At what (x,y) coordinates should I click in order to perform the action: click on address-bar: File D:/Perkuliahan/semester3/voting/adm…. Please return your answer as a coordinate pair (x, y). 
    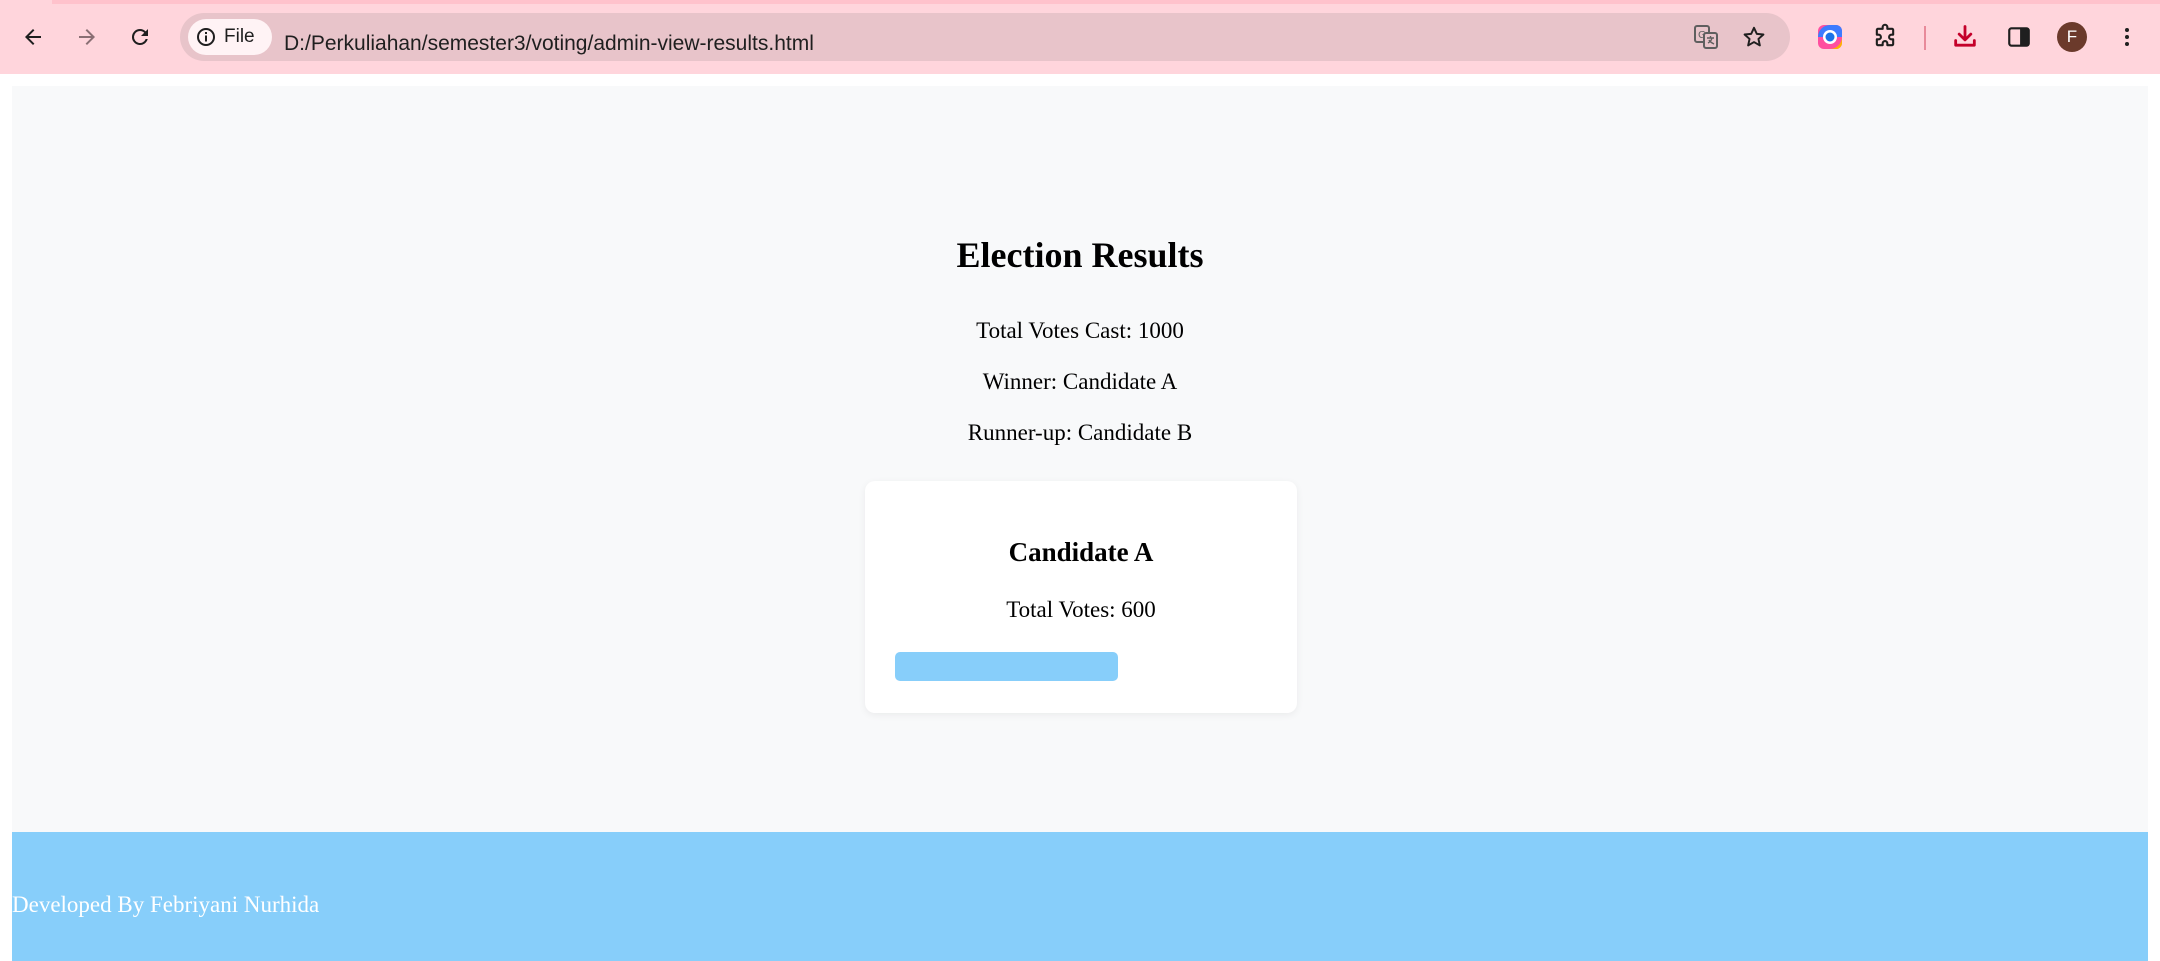
    Looking at the image, I should click on (985, 37).